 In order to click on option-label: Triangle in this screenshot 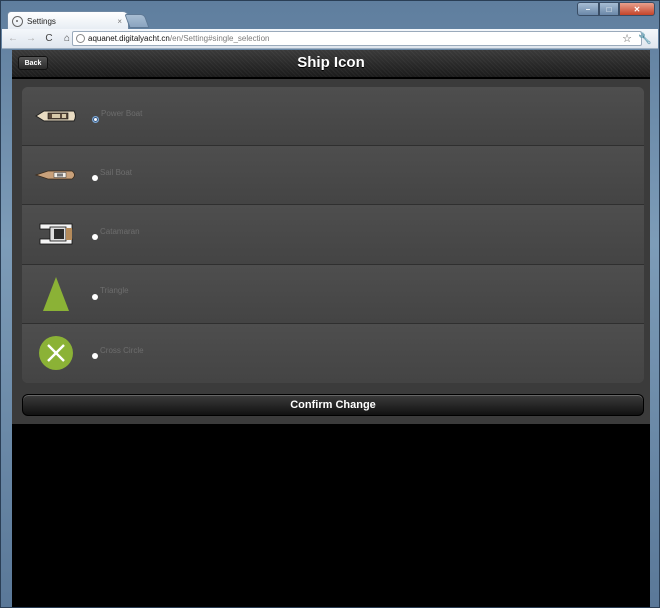, I will do `click(114, 291)`.